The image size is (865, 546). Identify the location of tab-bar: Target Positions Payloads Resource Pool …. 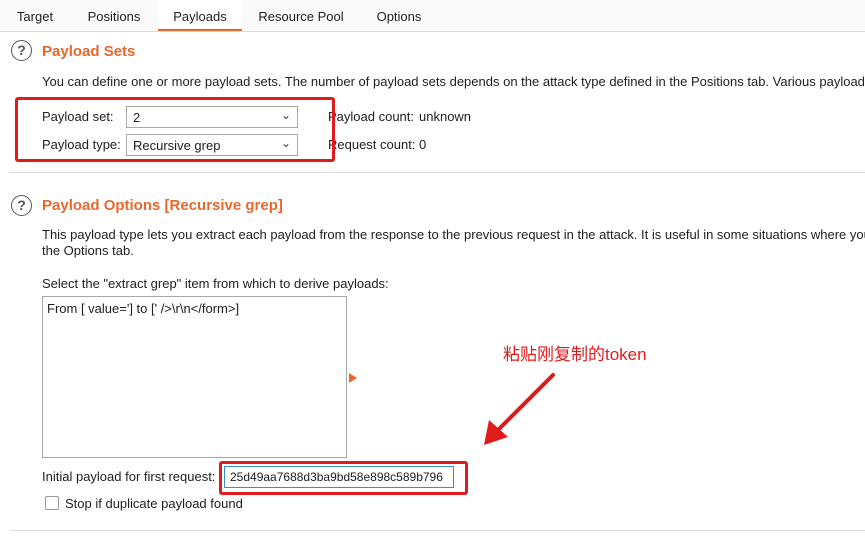
(432, 16).